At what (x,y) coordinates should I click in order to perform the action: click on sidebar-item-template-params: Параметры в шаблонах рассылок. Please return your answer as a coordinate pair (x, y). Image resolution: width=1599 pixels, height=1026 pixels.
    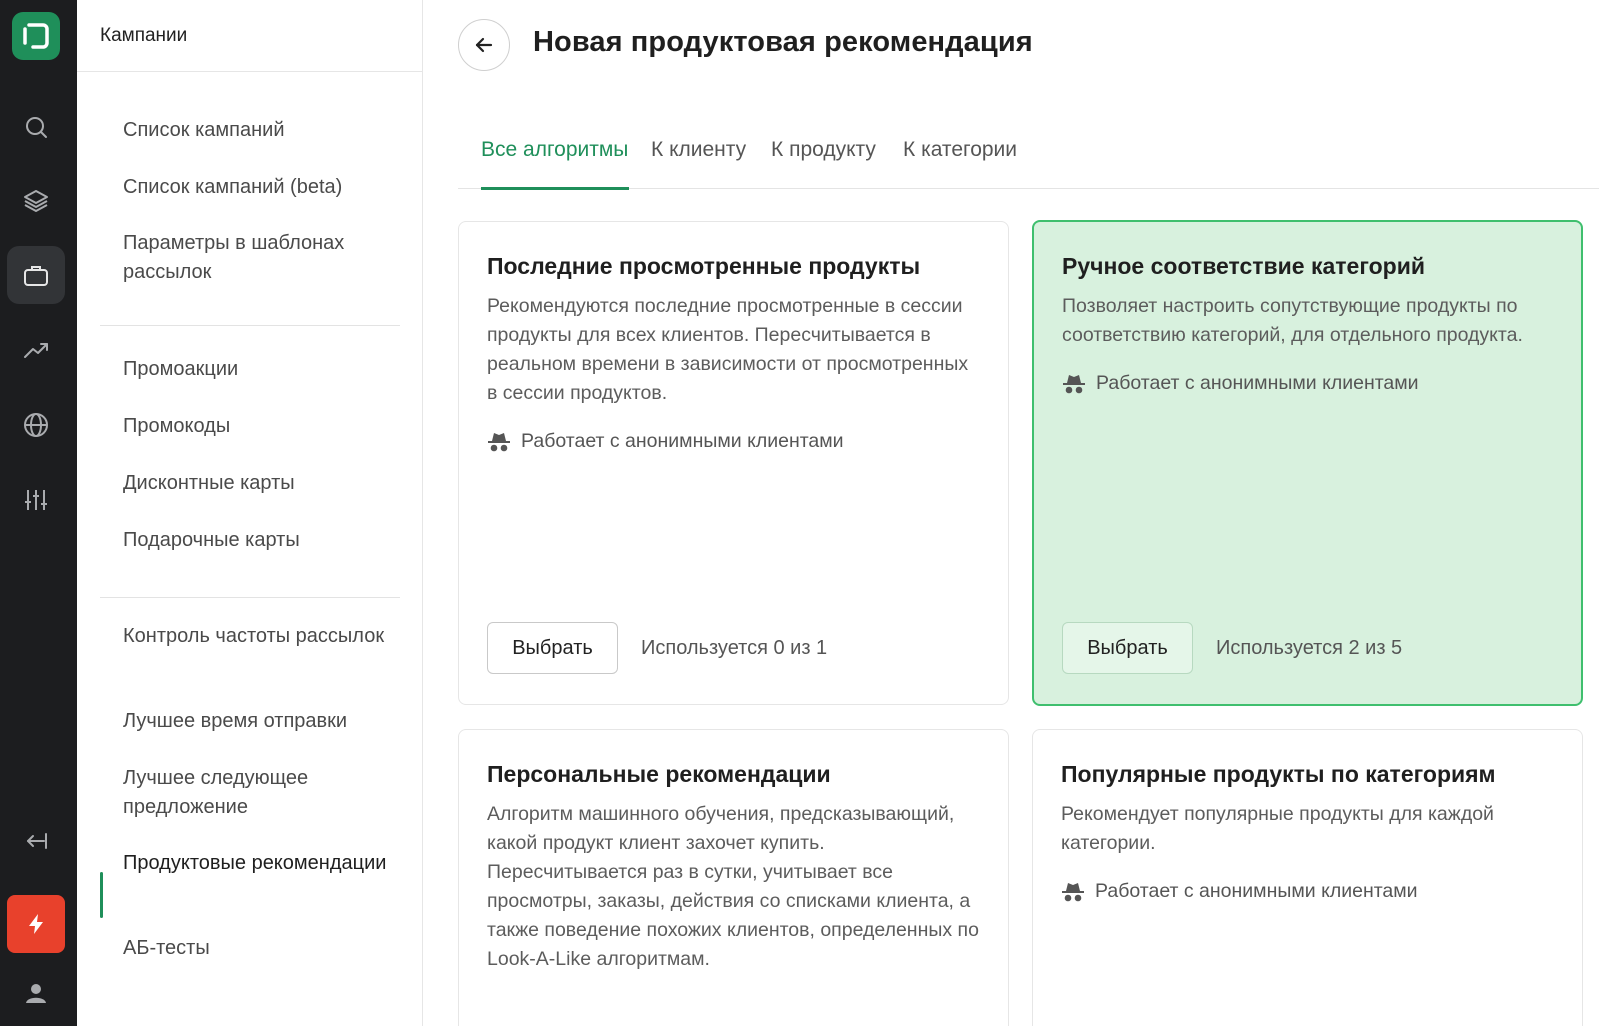
    Looking at the image, I should click on (258, 258).